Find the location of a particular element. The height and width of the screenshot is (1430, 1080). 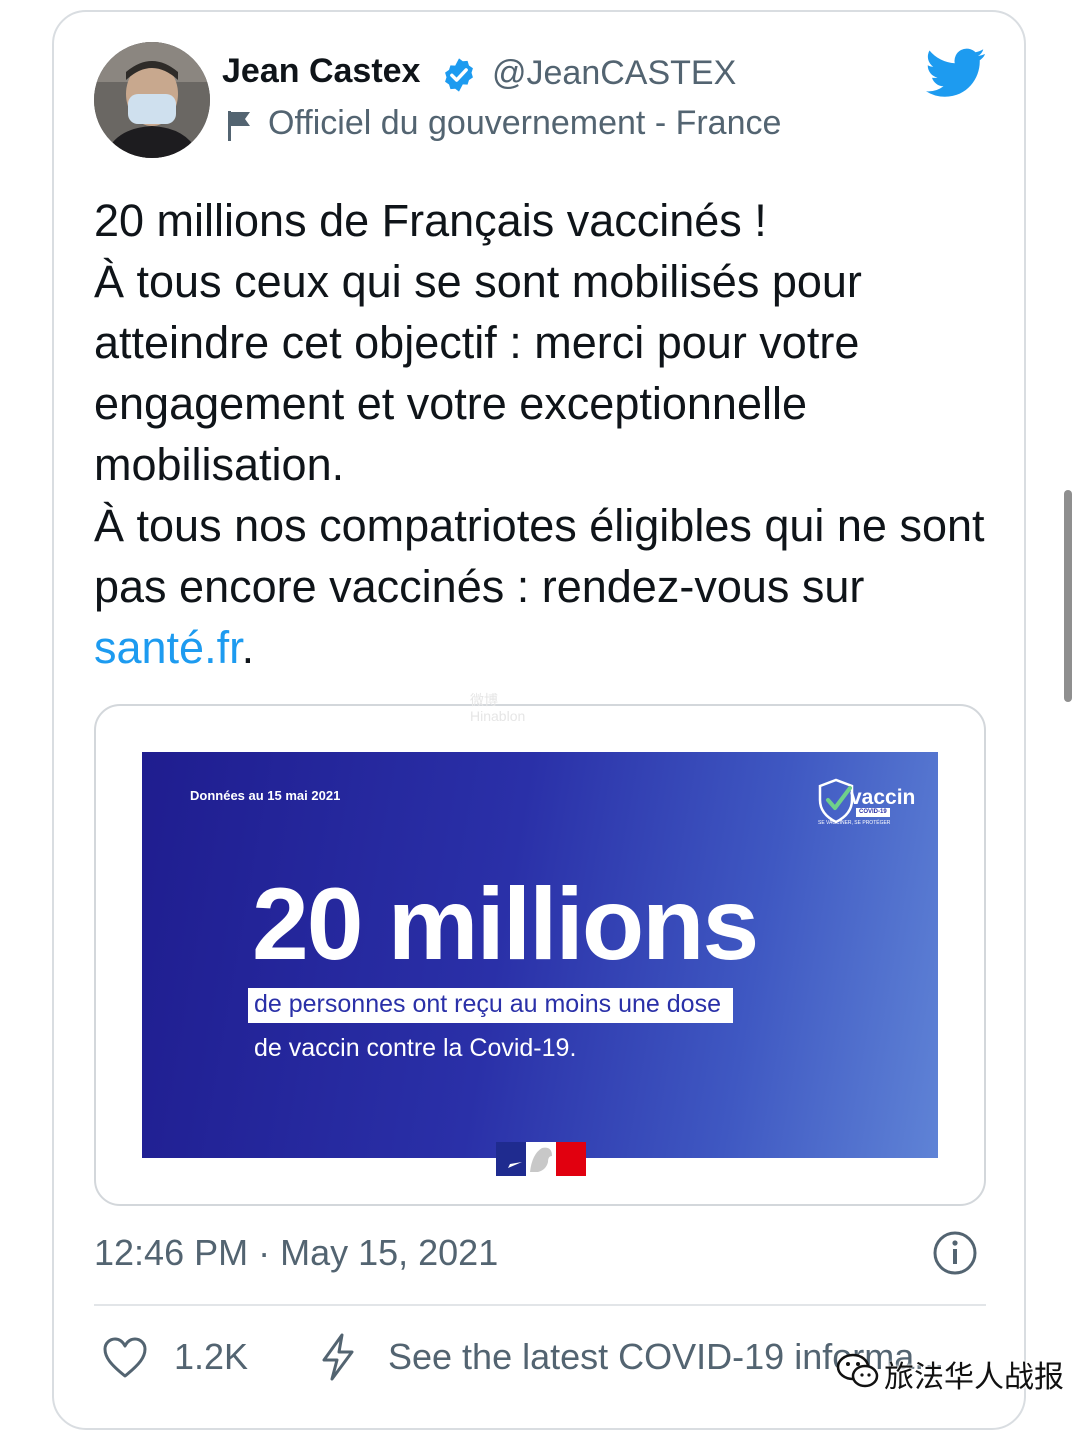

divider is located at coordinates (540, 1305).